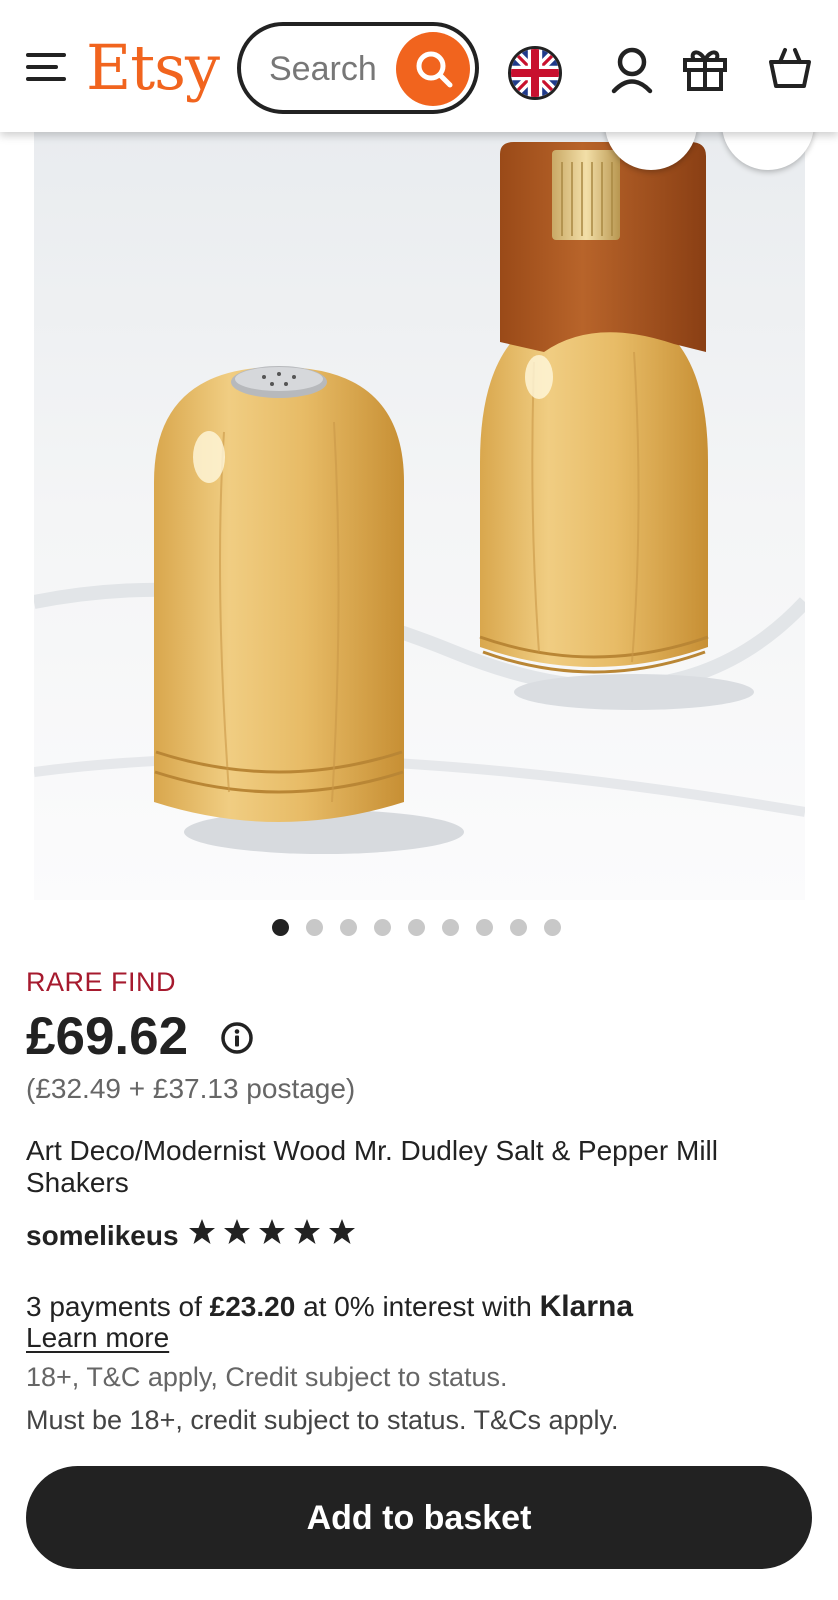 This screenshot has width=838, height=1600. Describe the element at coordinates (586, 1306) in the screenshot. I see `klarna-brand: Klarna` at that location.